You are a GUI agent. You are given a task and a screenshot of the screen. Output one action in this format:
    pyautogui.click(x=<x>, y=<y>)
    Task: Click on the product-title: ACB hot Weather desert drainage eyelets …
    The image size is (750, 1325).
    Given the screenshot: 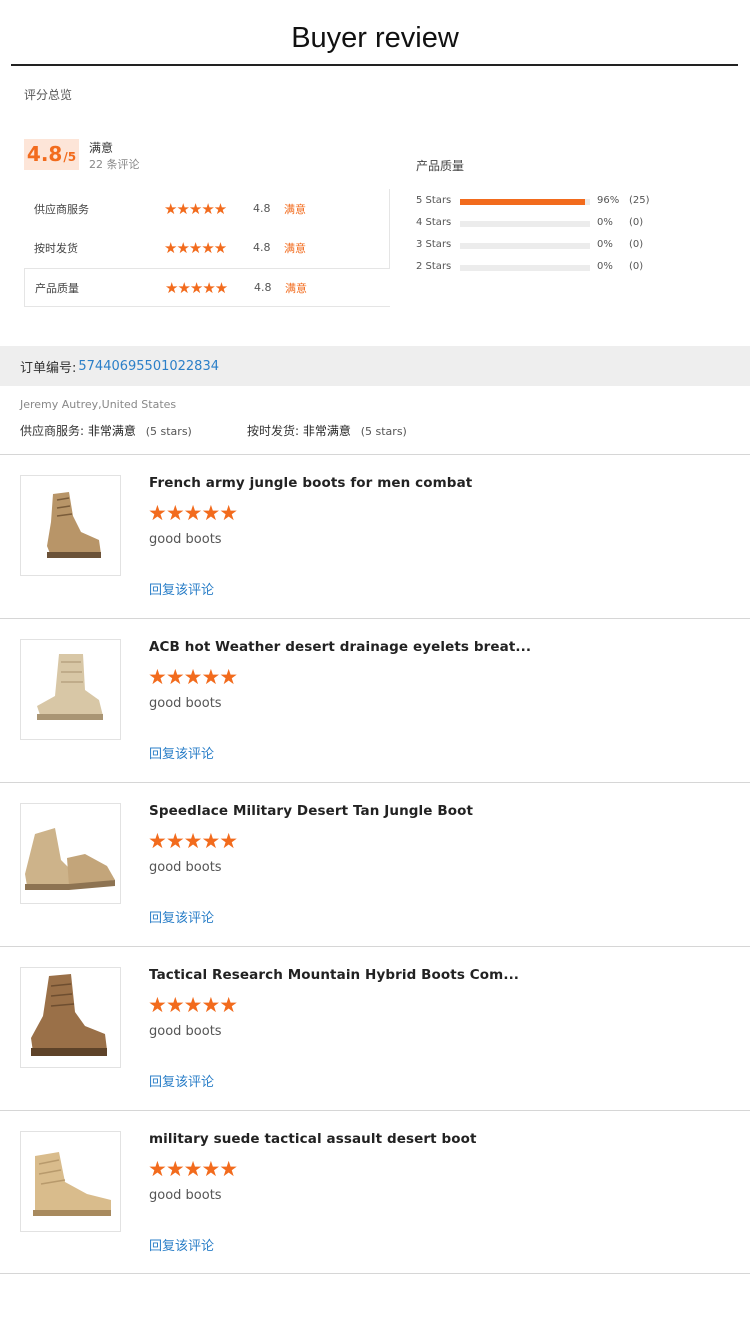 What is the action you would take?
    pyautogui.click(x=340, y=647)
    